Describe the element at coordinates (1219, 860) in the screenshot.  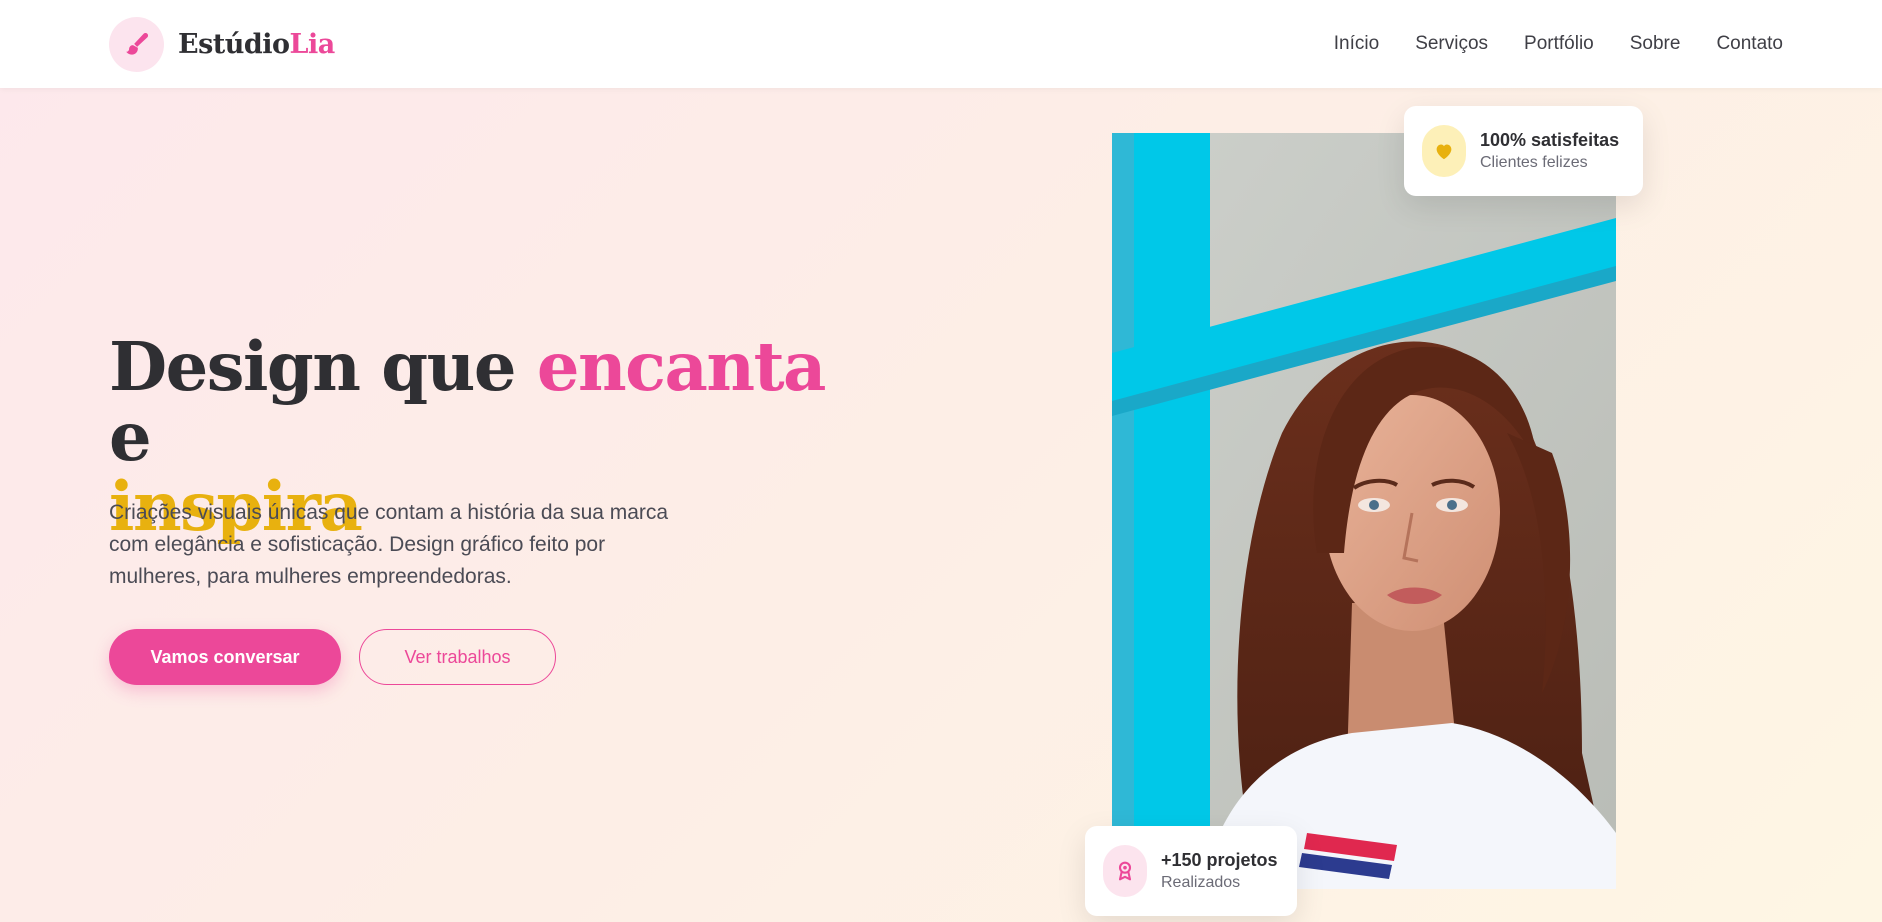
I see `stat-title: +150 projetos` at that location.